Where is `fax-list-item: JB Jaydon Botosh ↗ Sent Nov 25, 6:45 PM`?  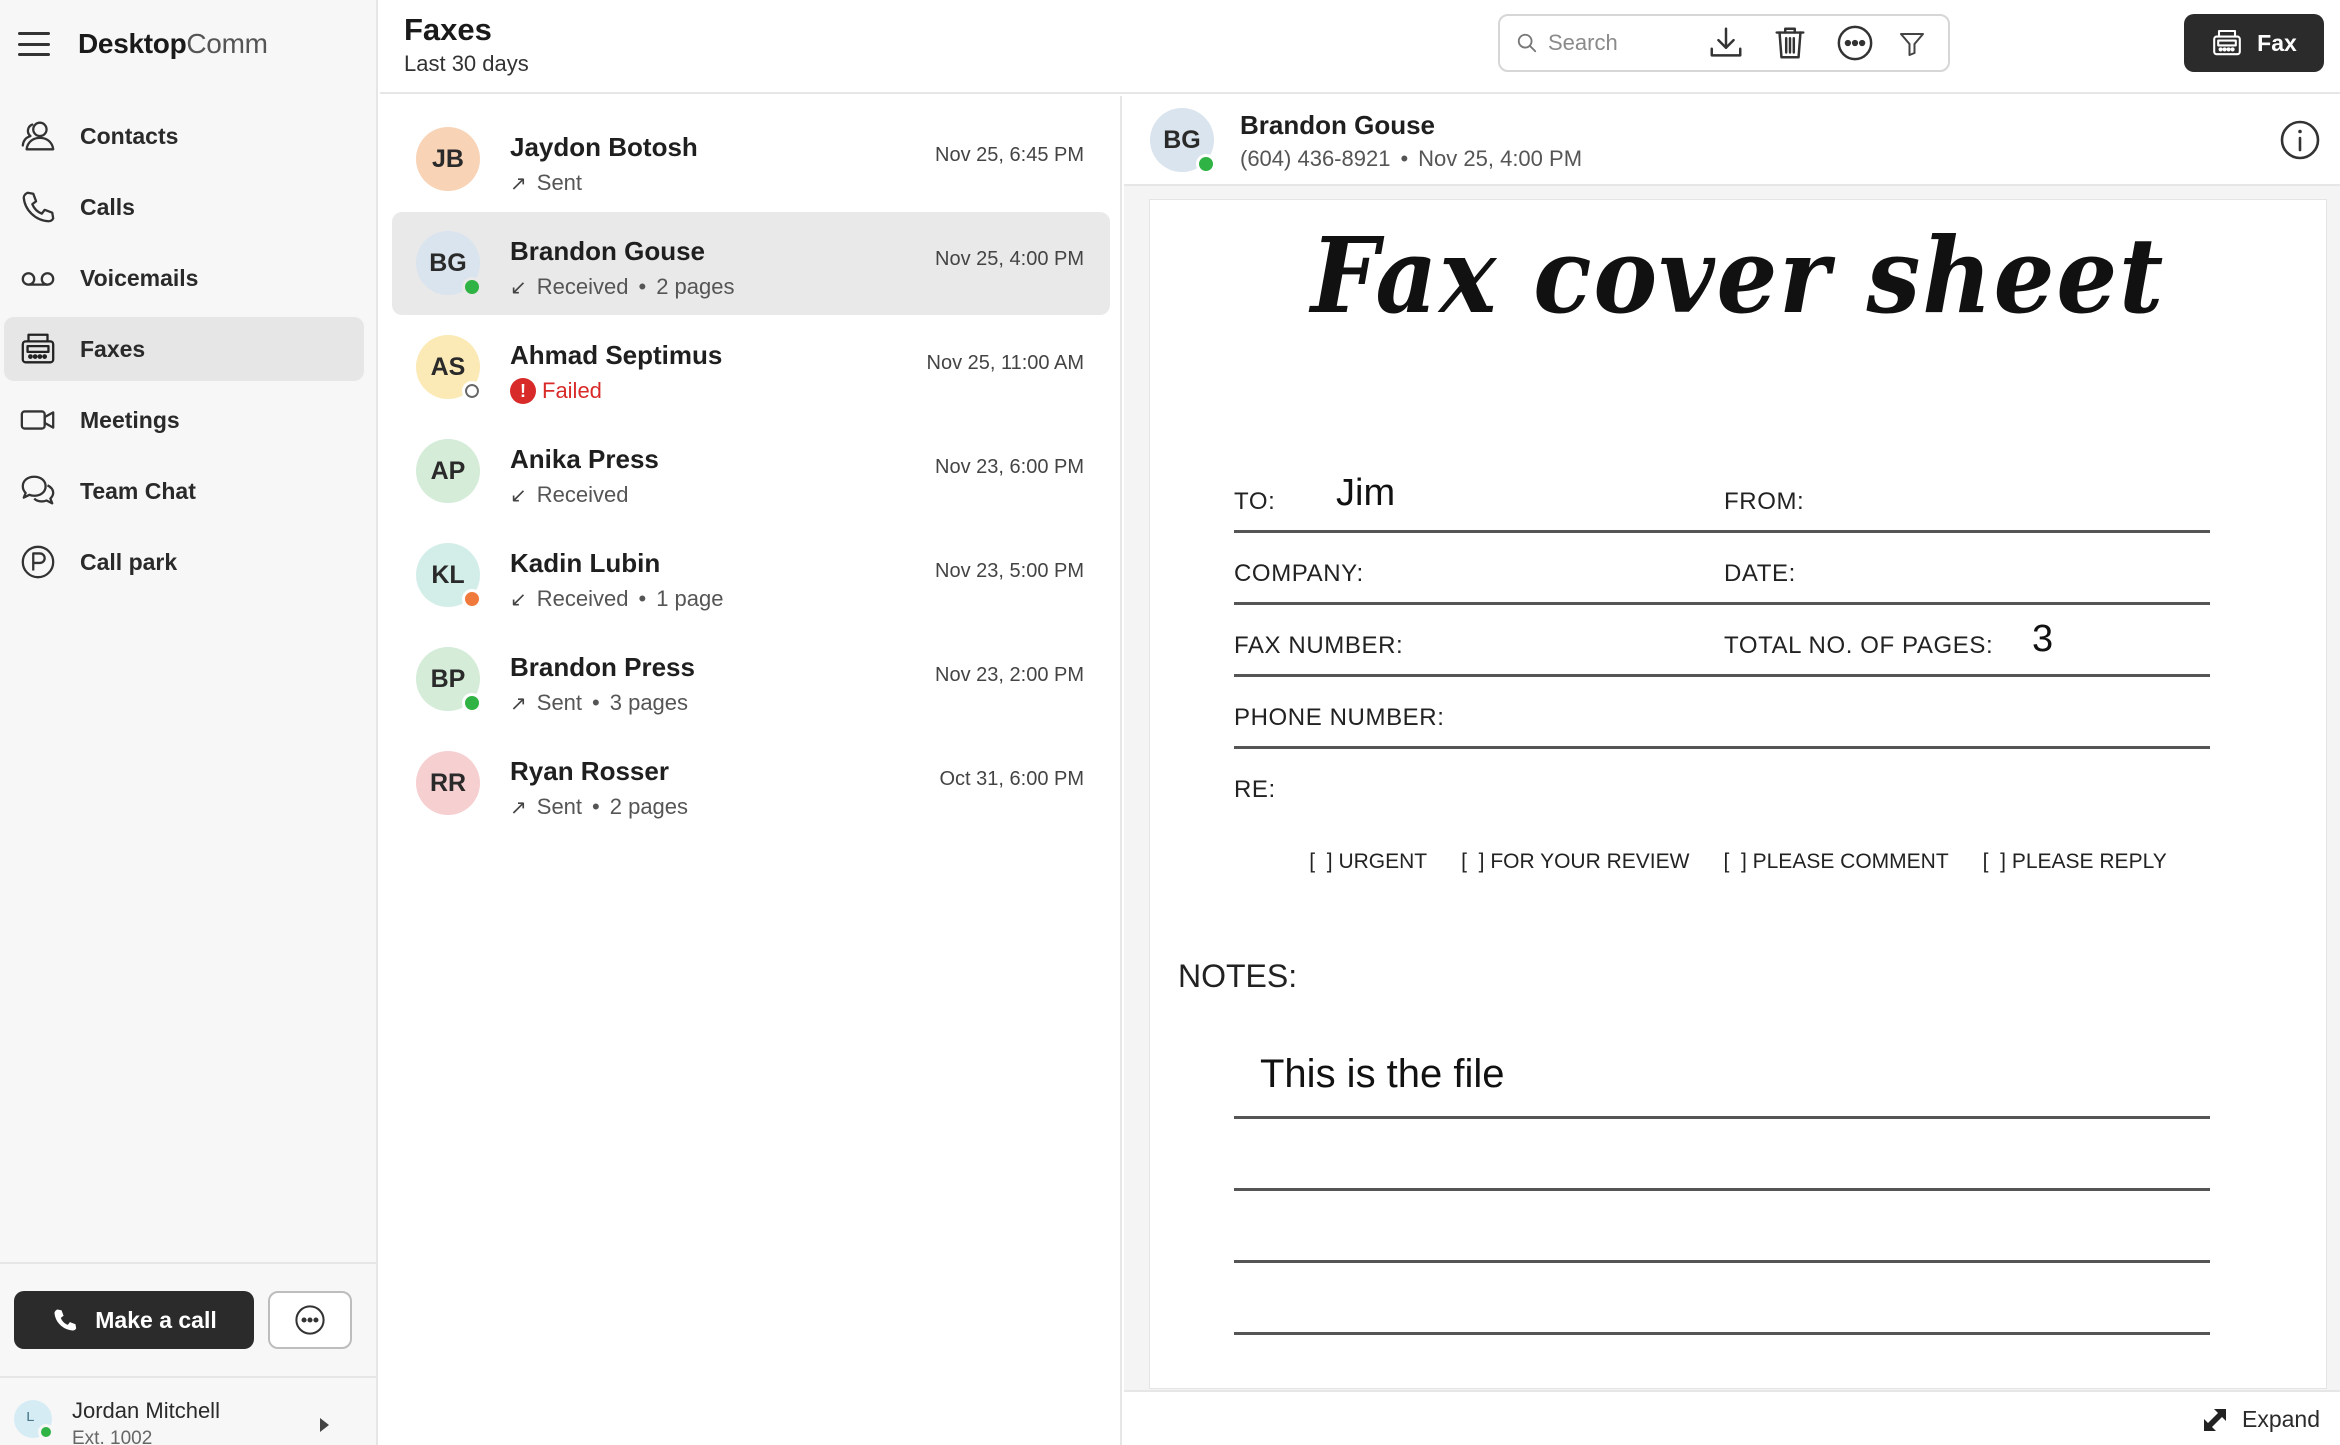
fax-list-item: JB Jaydon Botosh ↗ Sent Nov 25, 6:45 PM is located at coordinates (751, 159).